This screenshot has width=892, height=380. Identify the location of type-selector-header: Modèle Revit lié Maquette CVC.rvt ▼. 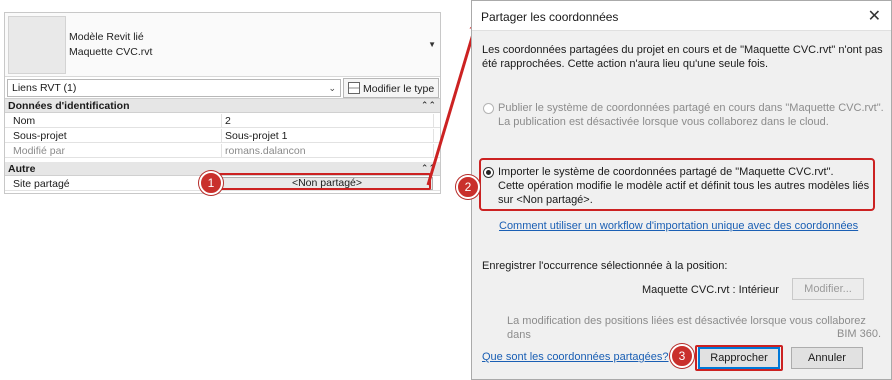
(222, 45).